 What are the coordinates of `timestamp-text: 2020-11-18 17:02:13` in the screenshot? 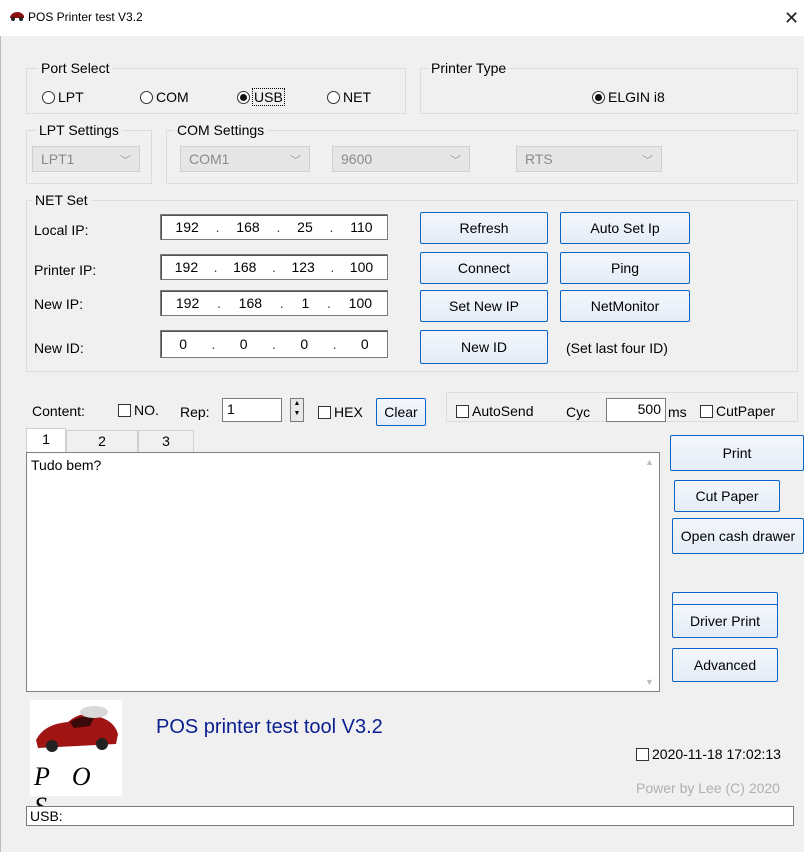 It's located at (716, 754).